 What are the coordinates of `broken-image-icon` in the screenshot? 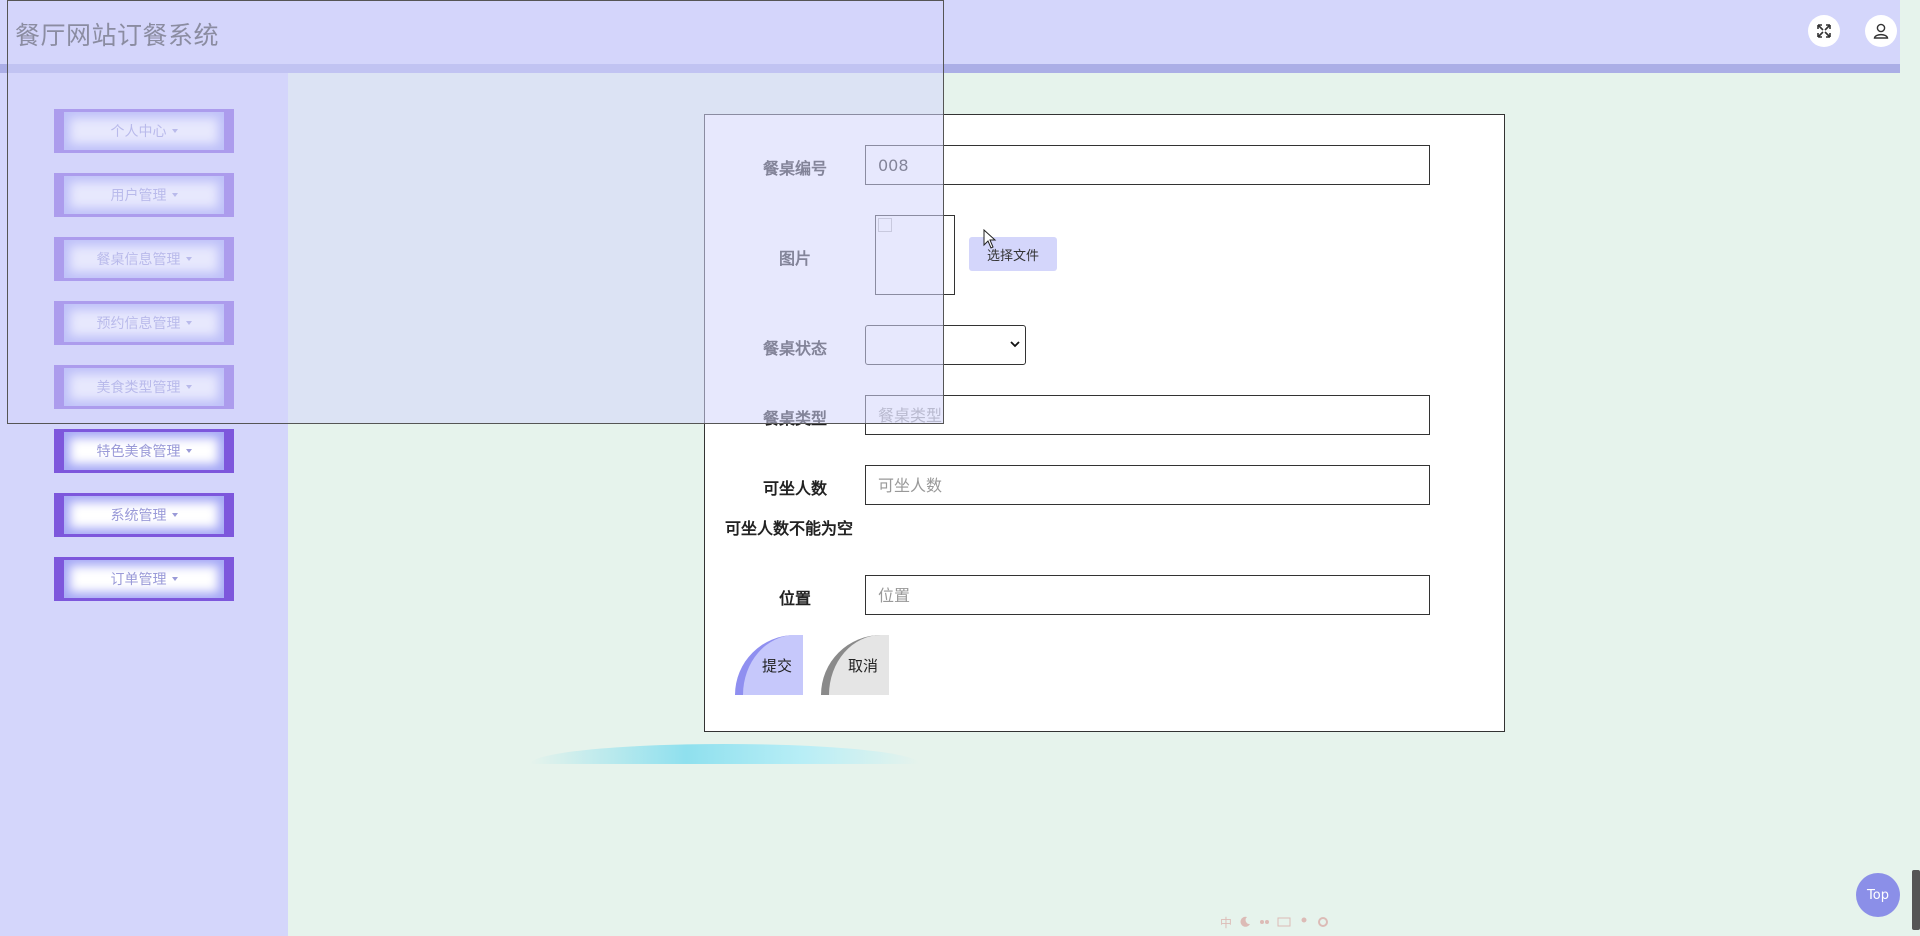 It's located at (885, 225).